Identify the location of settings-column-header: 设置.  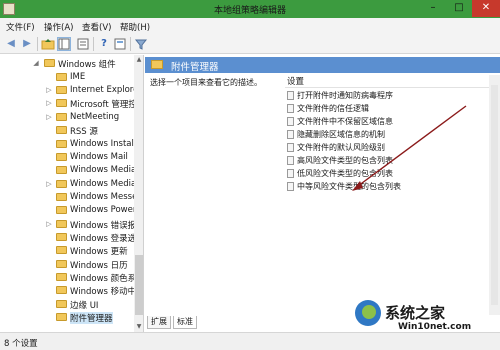
(295, 81).